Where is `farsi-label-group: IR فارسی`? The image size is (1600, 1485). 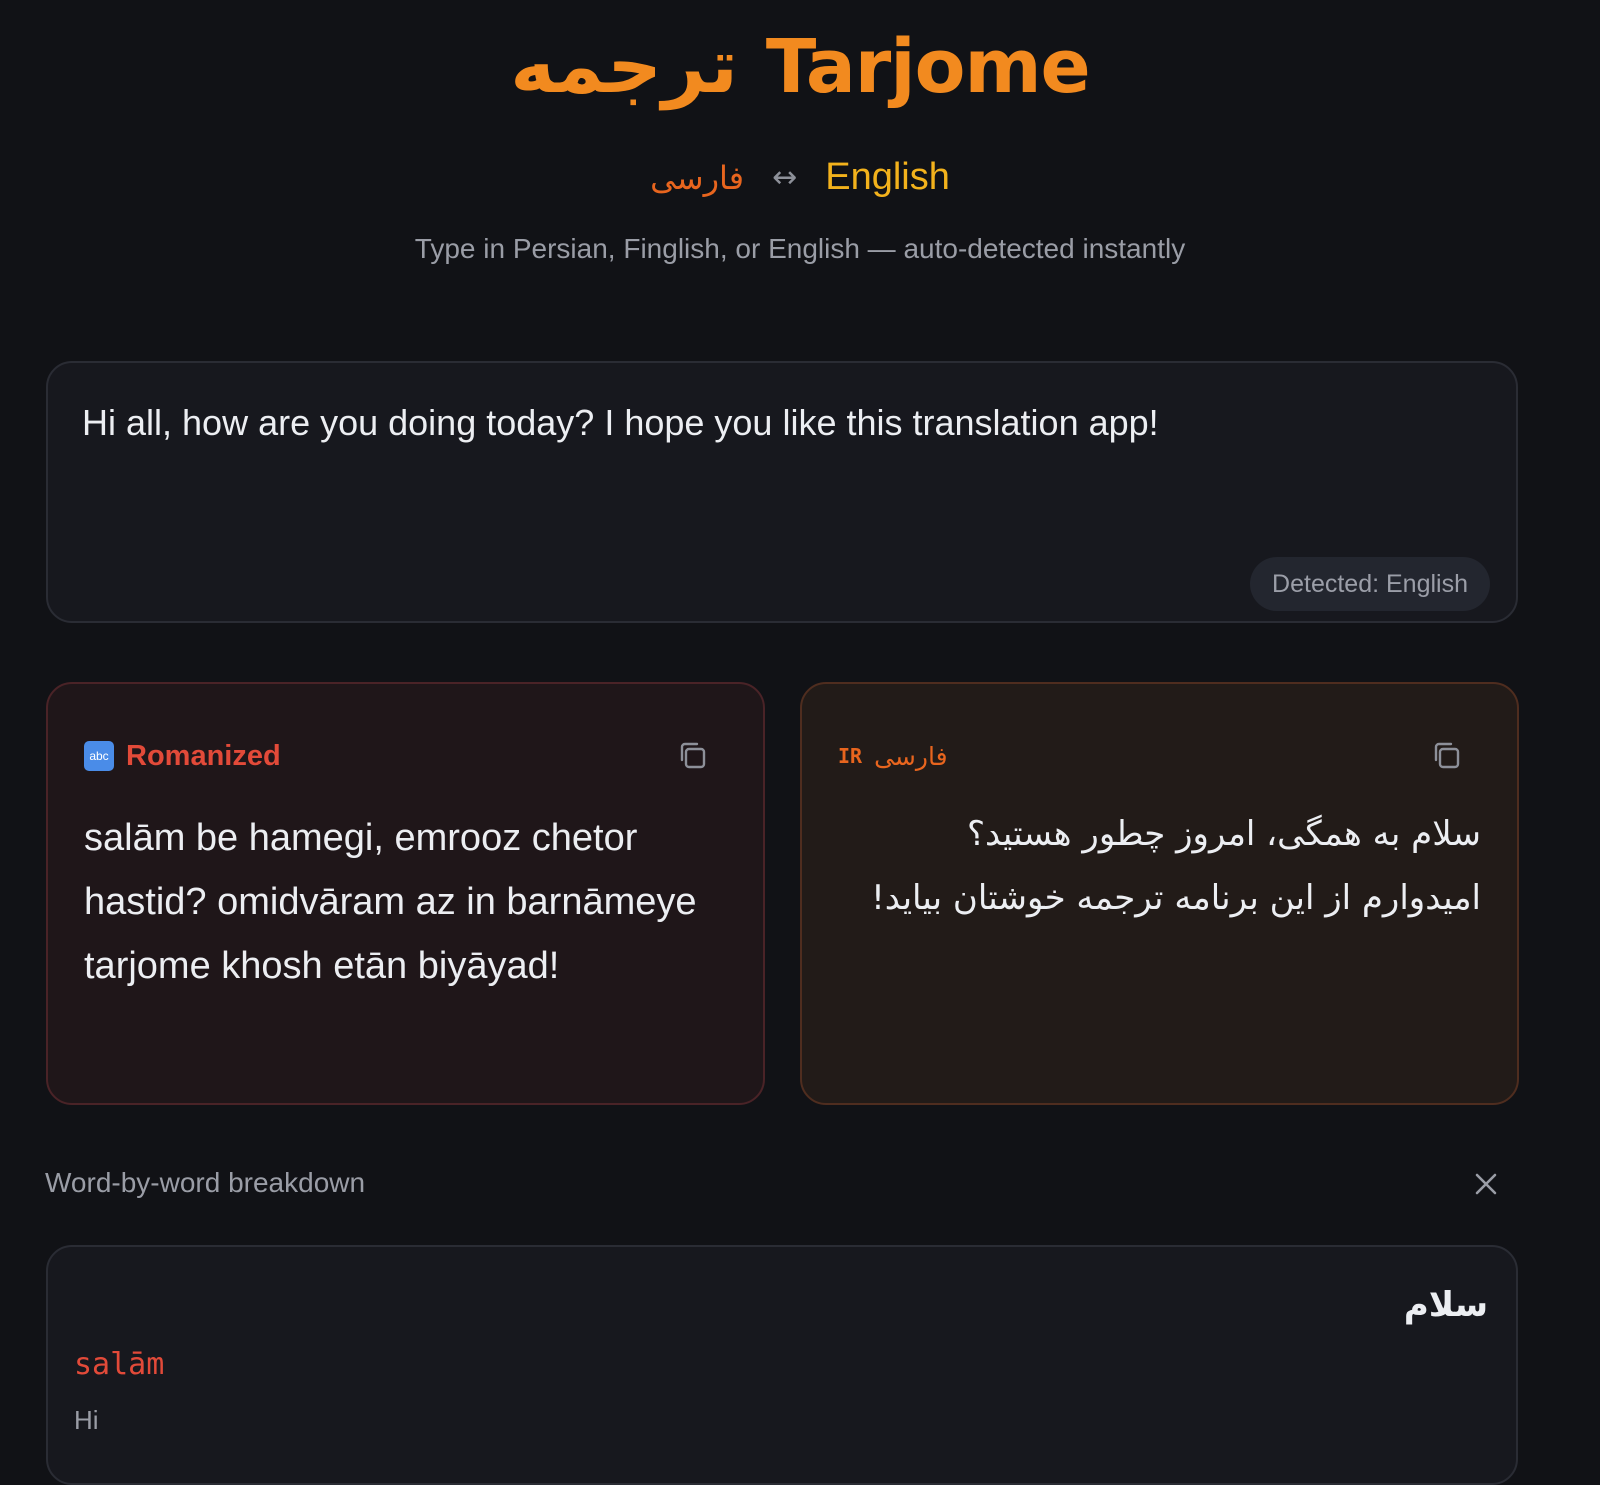
farsi-label-group: IR فارسی is located at coordinates (893, 756).